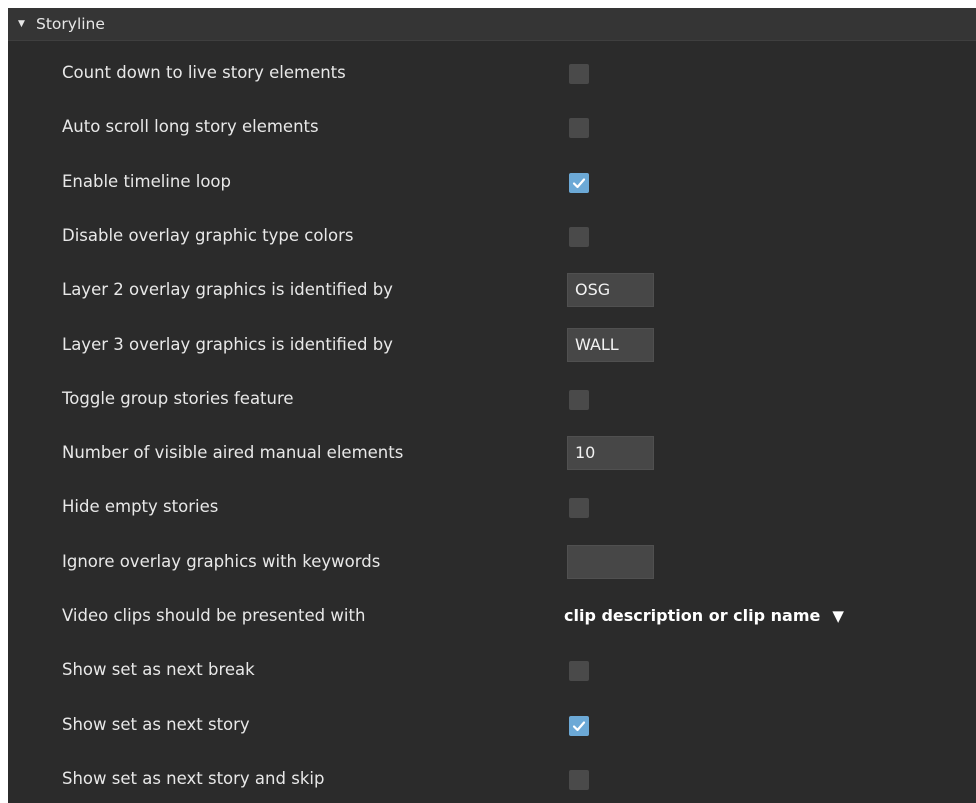 The height and width of the screenshot is (803, 976). What do you see at coordinates (190, 126) in the screenshot?
I see `setting-label: Auto scroll long story elements` at bounding box center [190, 126].